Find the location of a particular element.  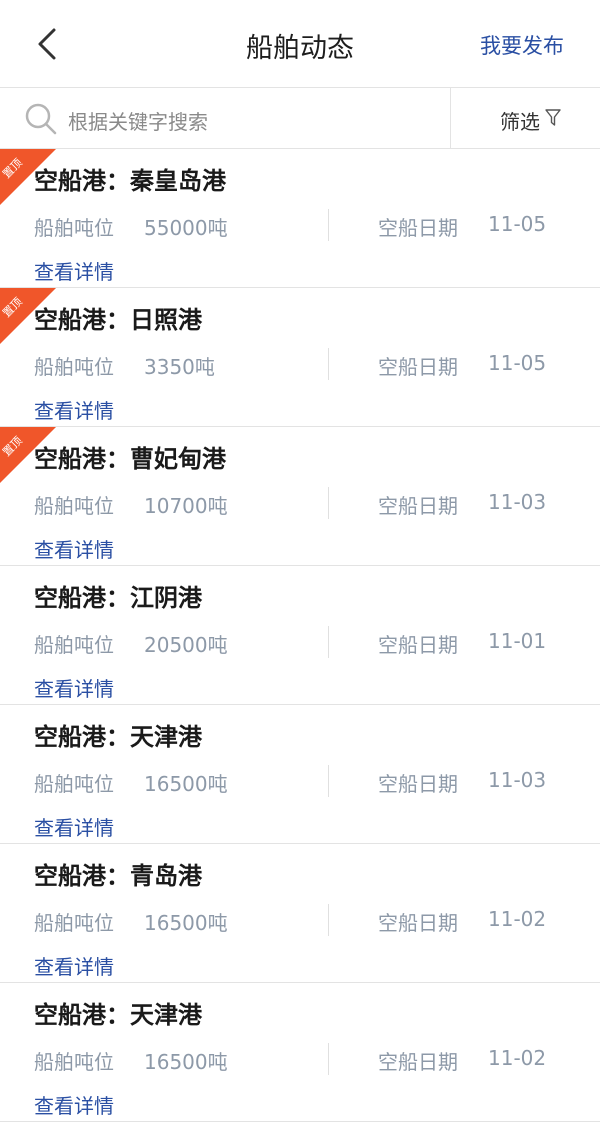

publish-button: 我要发布 is located at coordinates (522, 45).